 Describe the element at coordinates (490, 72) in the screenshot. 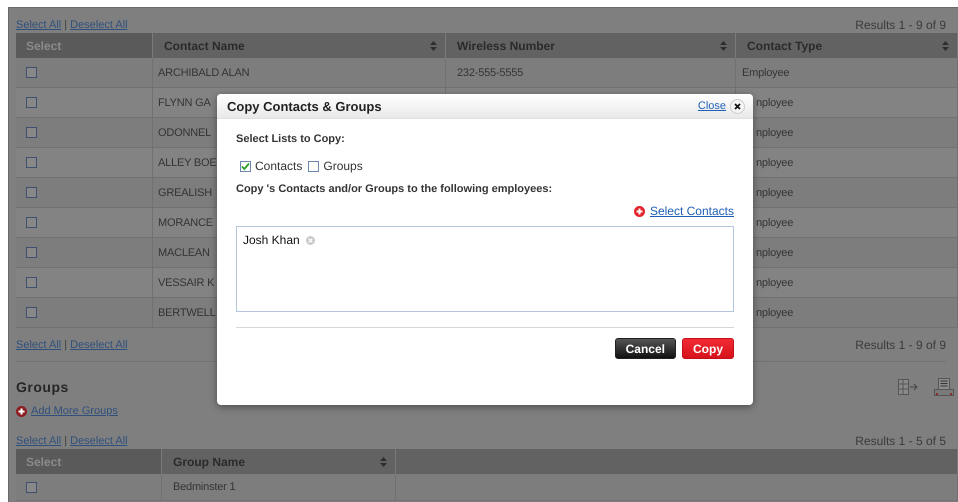

I see `table-cell: 232-555-5555` at that location.